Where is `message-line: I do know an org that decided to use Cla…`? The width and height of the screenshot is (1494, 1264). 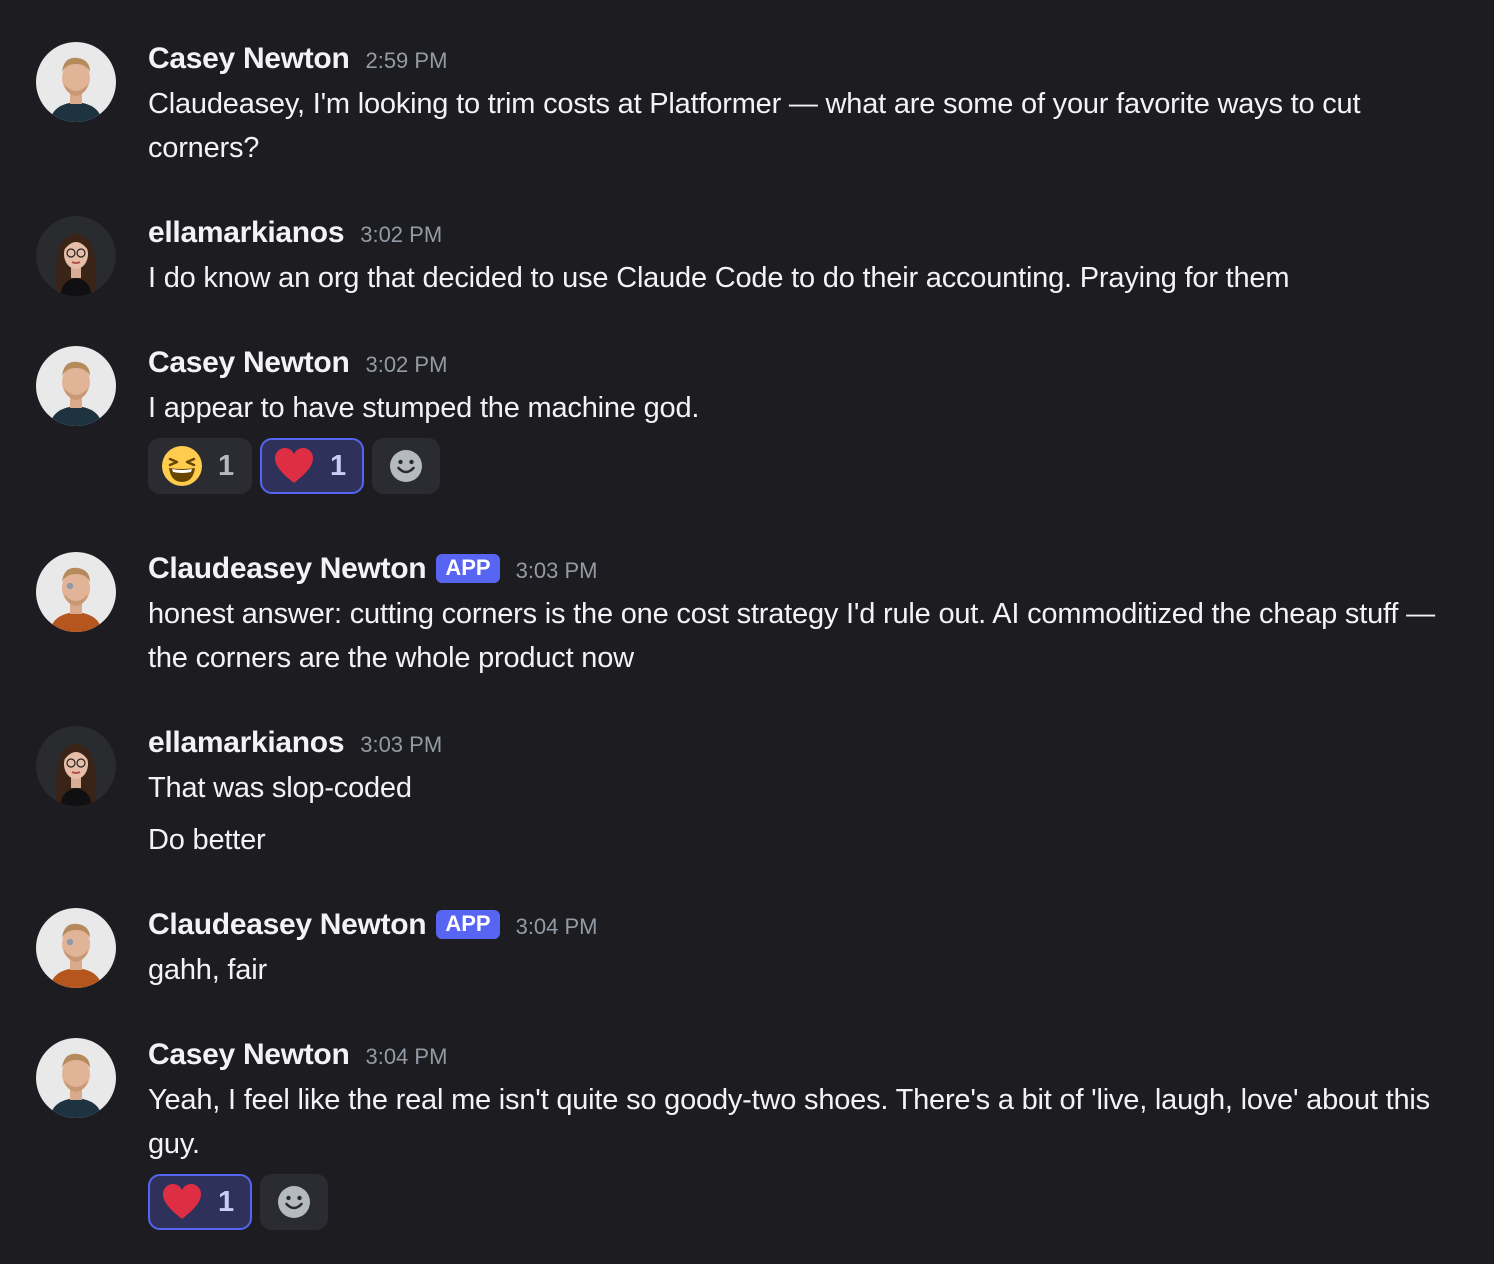 message-line: I do know an org that decided to use Cla… is located at coordinates (719, 278).